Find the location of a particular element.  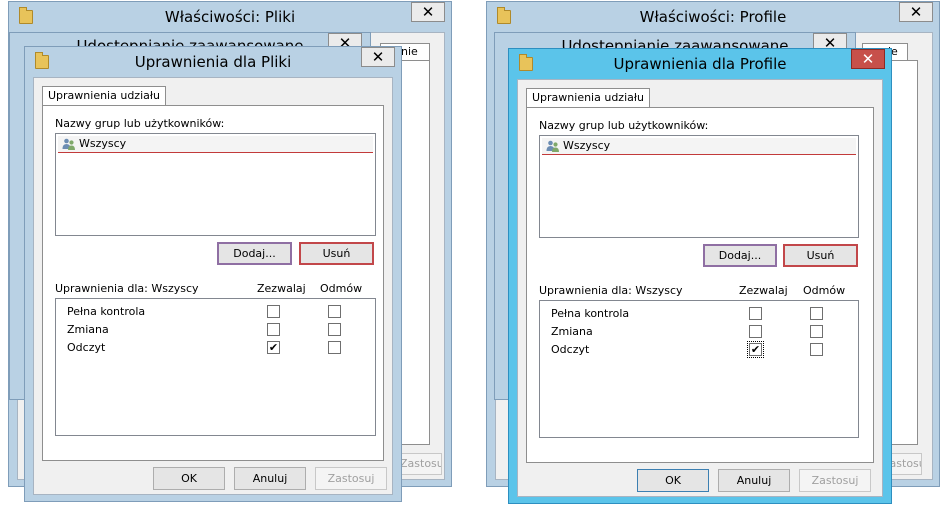

title-bar: Uprawnienia dla Profile ✕ is located at coordinates (700, 64).